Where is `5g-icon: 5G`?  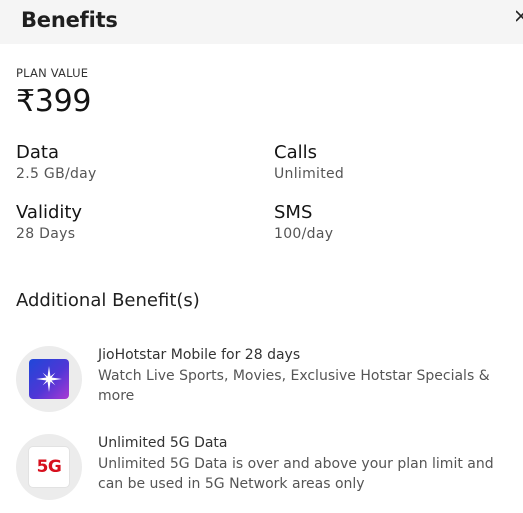 5g-icon: 5G is located at coordinates (49, 467).